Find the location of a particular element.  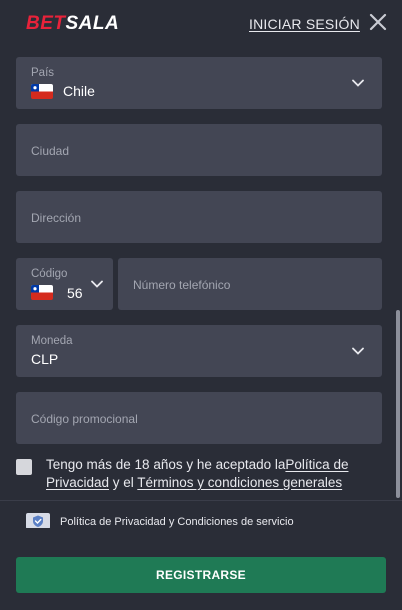

currency-label: Moneda is located at coordinates (52, 341).